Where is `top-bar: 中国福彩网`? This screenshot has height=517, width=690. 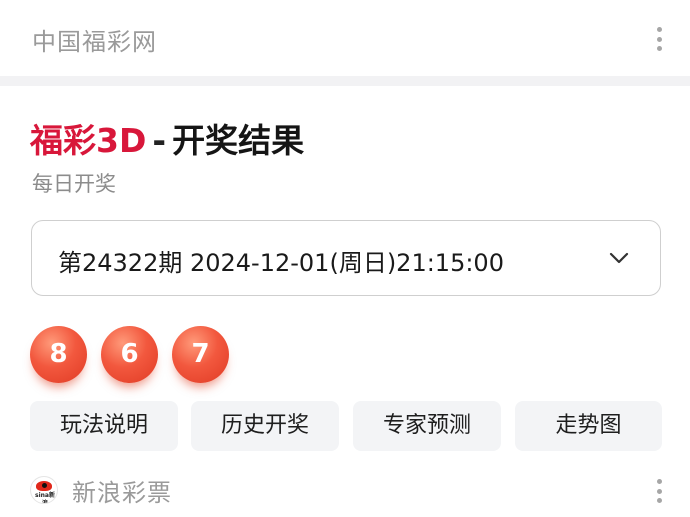 top-bar: 中国福彩网 is located at coordinates (345, 38).